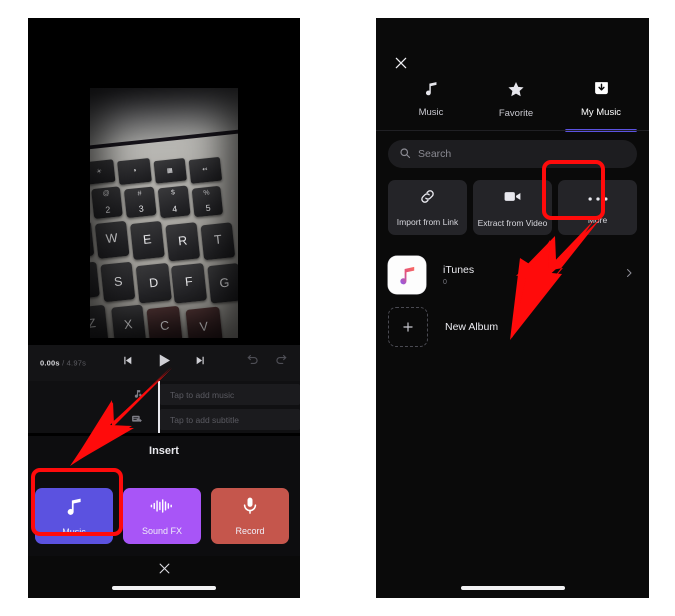 This screenshot has width=675, height=616. What do you see at coordinates (516, 104) in the screenshot?
I see `tab-favorite: Favorite` at bounding box center [516, 104].